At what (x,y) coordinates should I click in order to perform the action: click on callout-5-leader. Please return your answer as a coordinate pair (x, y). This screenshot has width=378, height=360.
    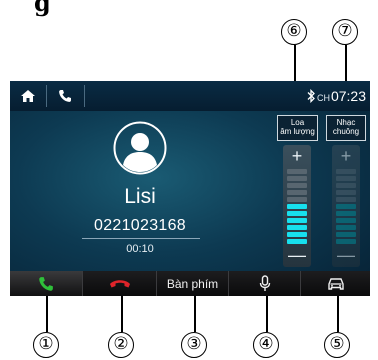
    Looking at the image, I should click on (338, 314).